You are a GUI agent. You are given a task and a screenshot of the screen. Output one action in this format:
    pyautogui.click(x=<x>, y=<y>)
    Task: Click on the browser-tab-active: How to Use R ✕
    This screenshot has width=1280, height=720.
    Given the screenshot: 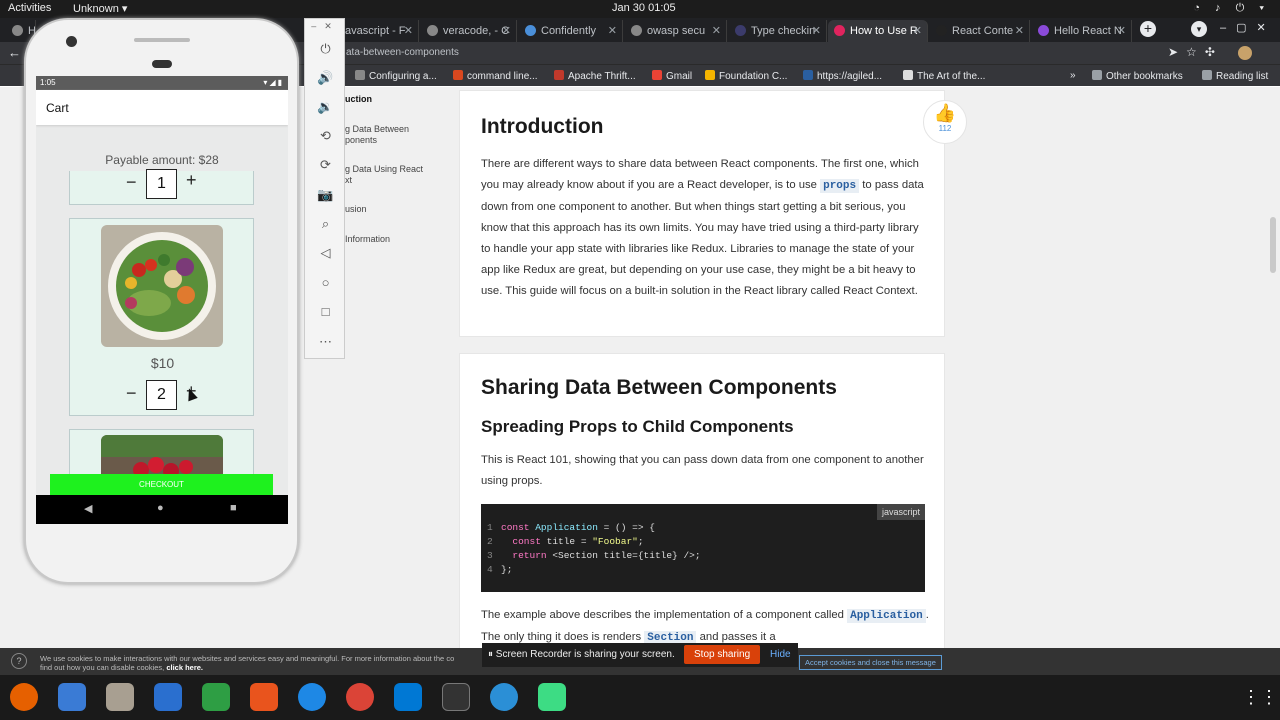 What is the action you would take?
    pyautogui.click(x=878, y=31)
    